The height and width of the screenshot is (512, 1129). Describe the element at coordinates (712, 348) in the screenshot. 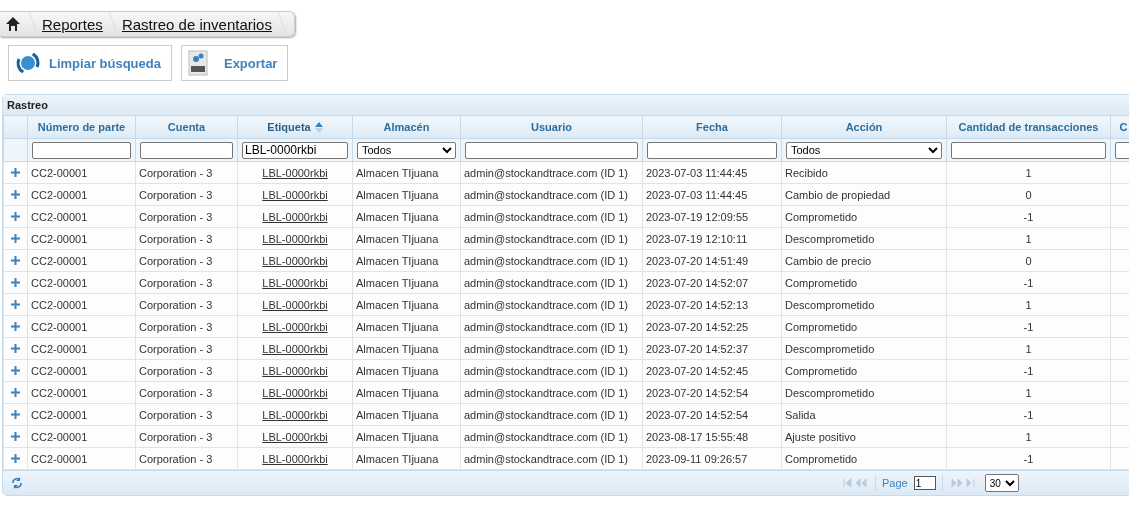

I see `table-cell: 2023-07-20 14:52:37` at that location.